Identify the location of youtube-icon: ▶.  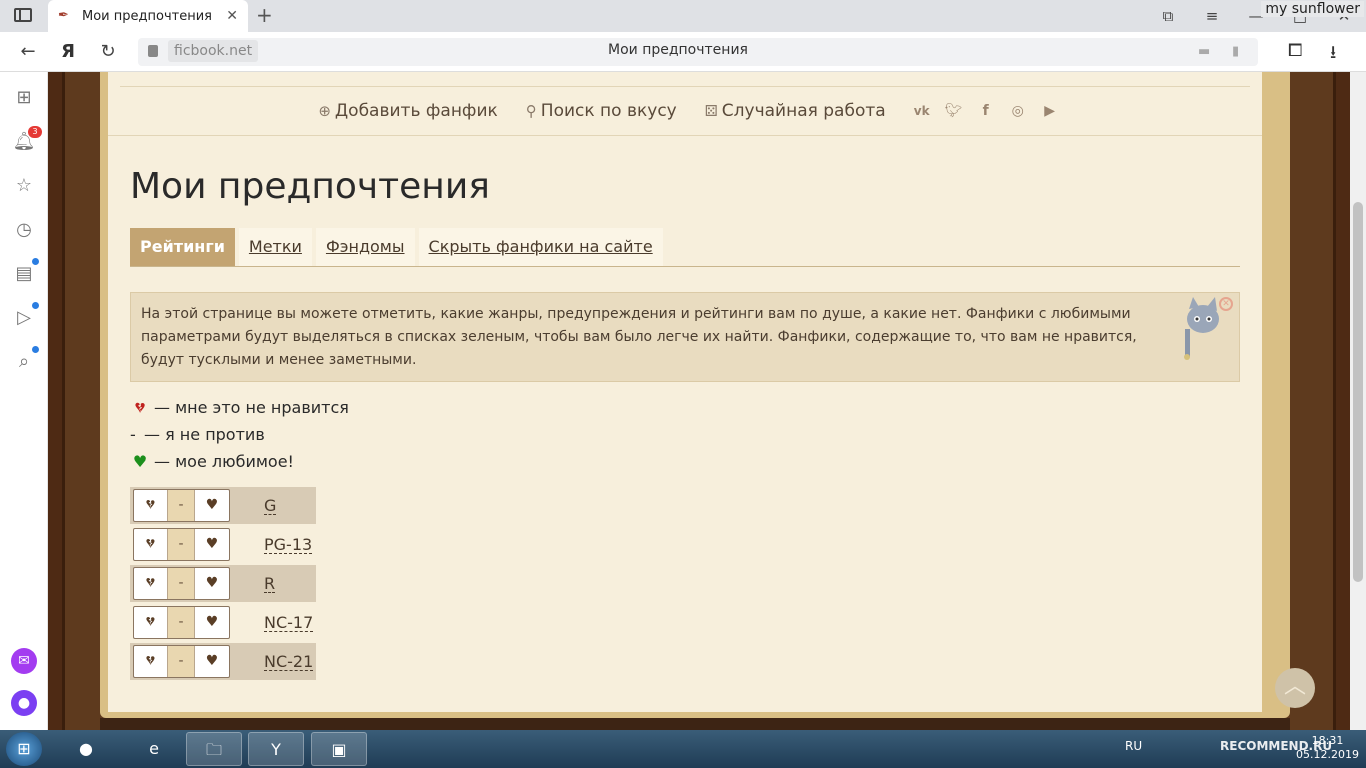
(1050, 111).